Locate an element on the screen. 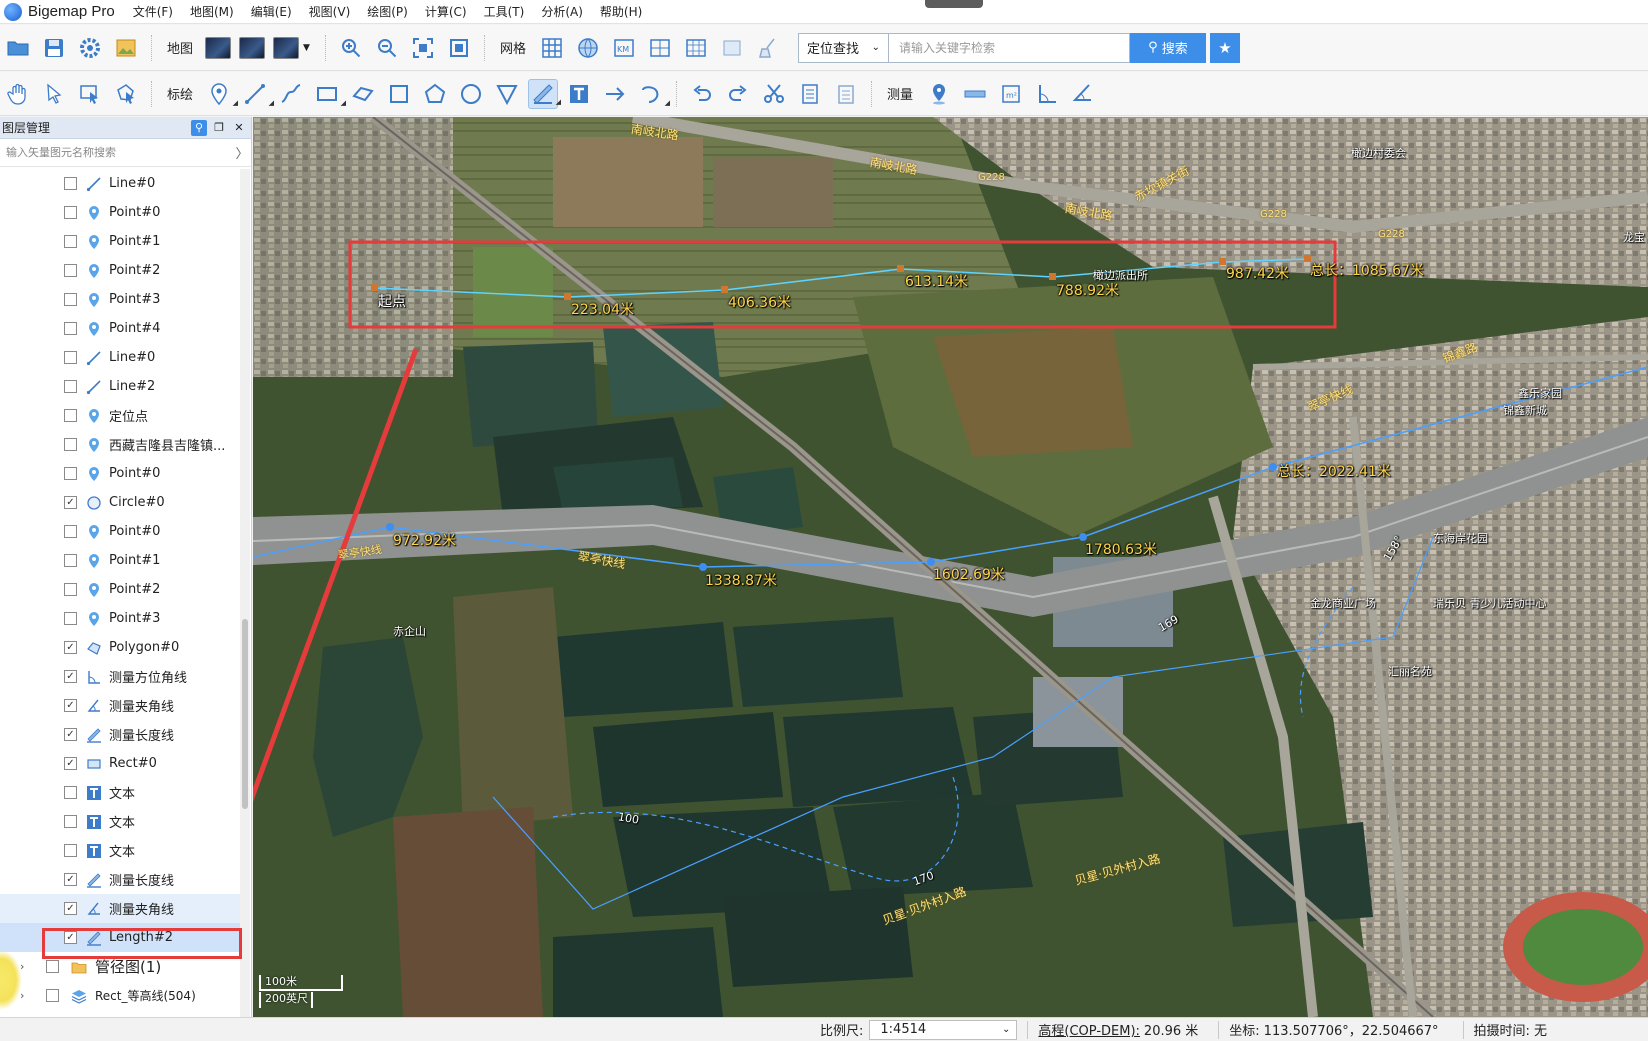 The image size is (1648, 1041). scale-select: 1:4514 ⌄ is located at coordinates (943, 1029).